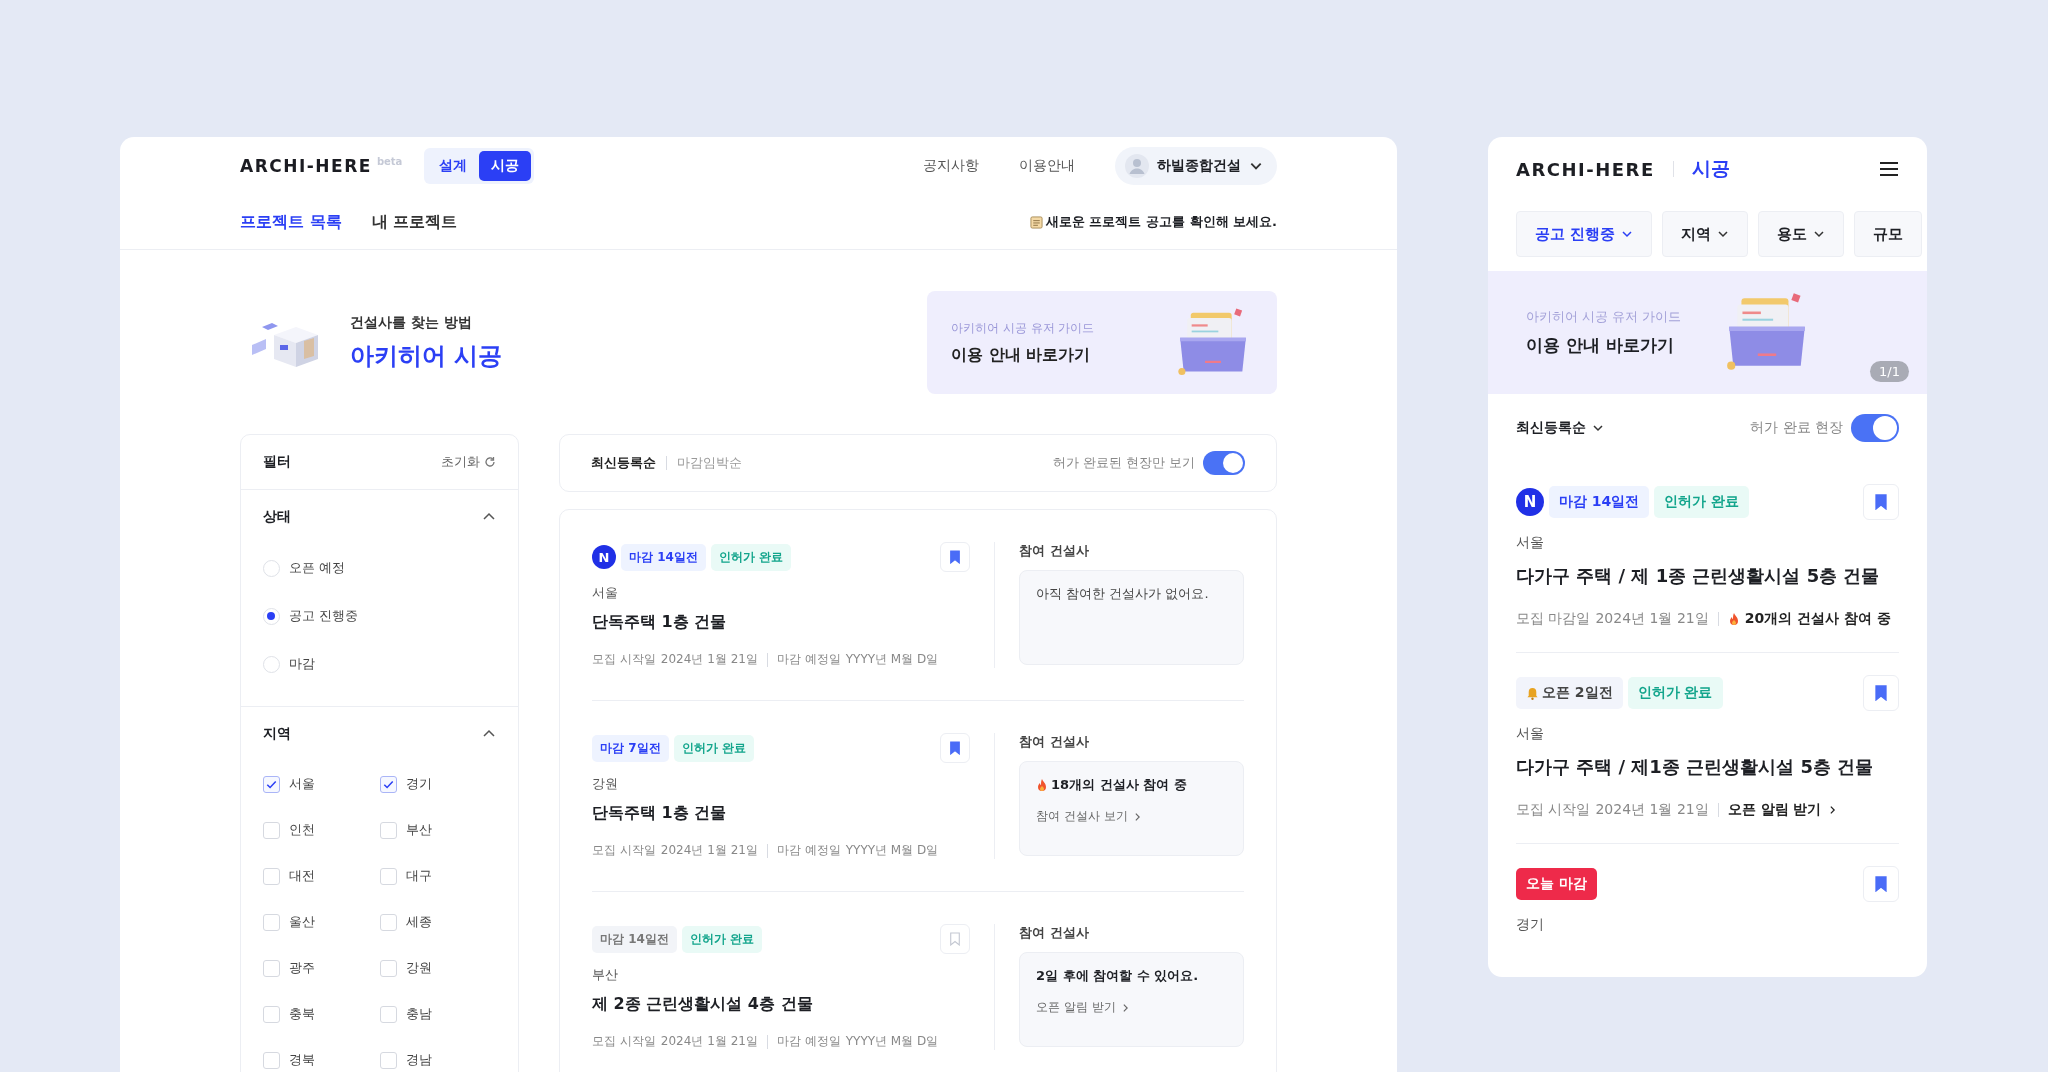  Describe the element at coordinates (951, 166) in the screenshot. I see `nav-link: 공지사항` at that location.